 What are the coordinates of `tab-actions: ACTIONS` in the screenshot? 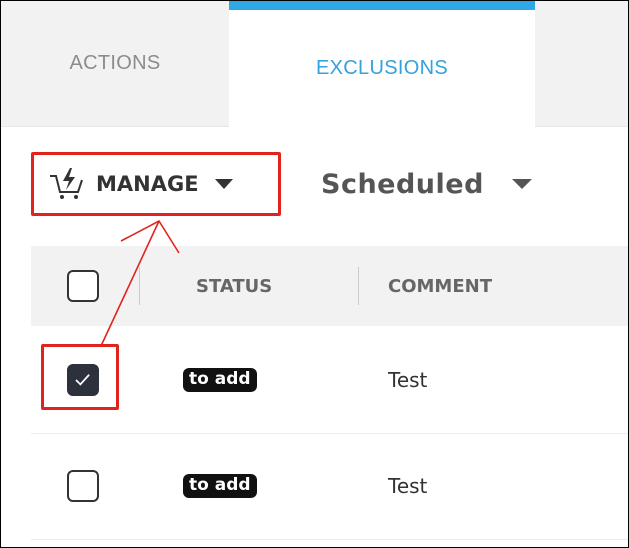 It's located at (115, 63).